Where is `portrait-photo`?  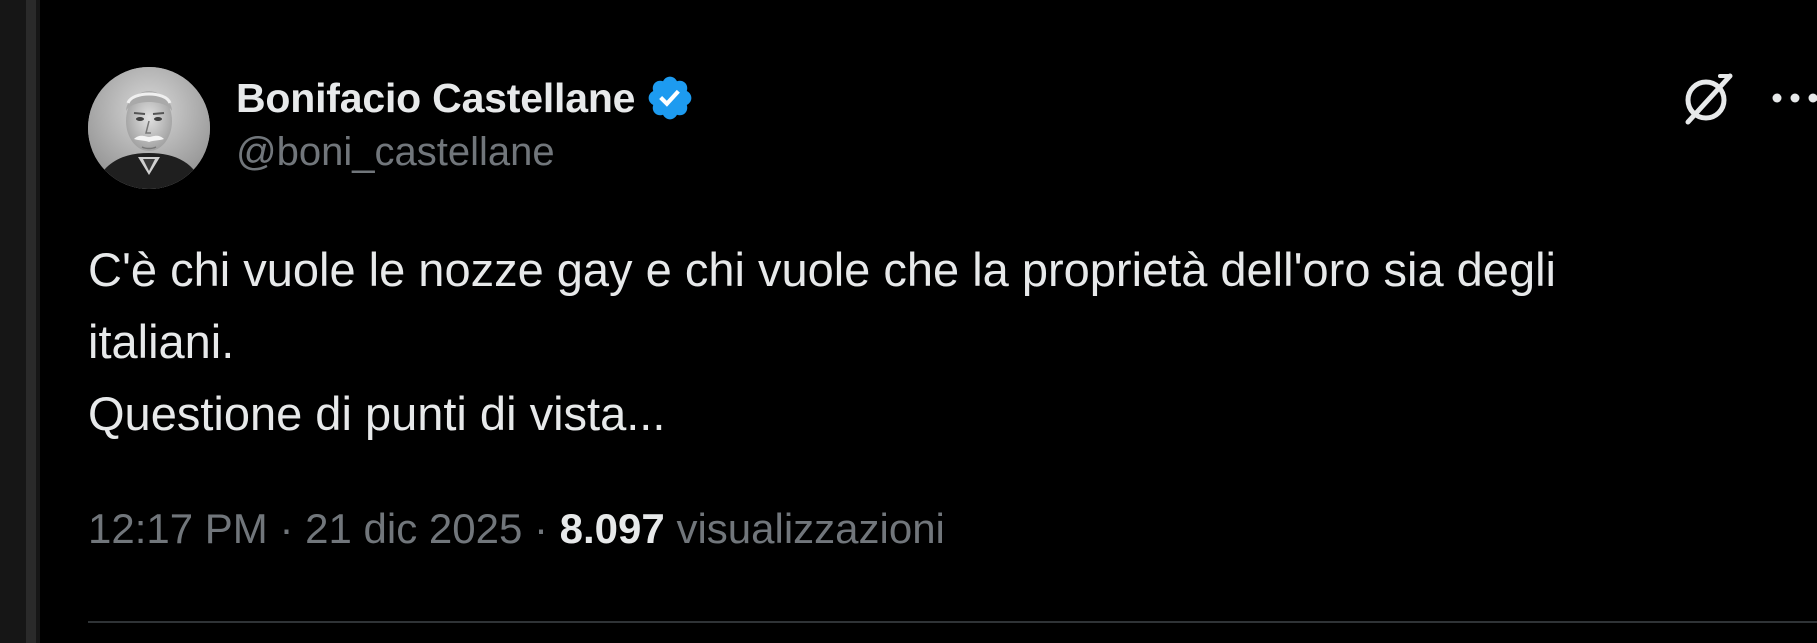
portrait-photo is located at coordinates (149, 128).